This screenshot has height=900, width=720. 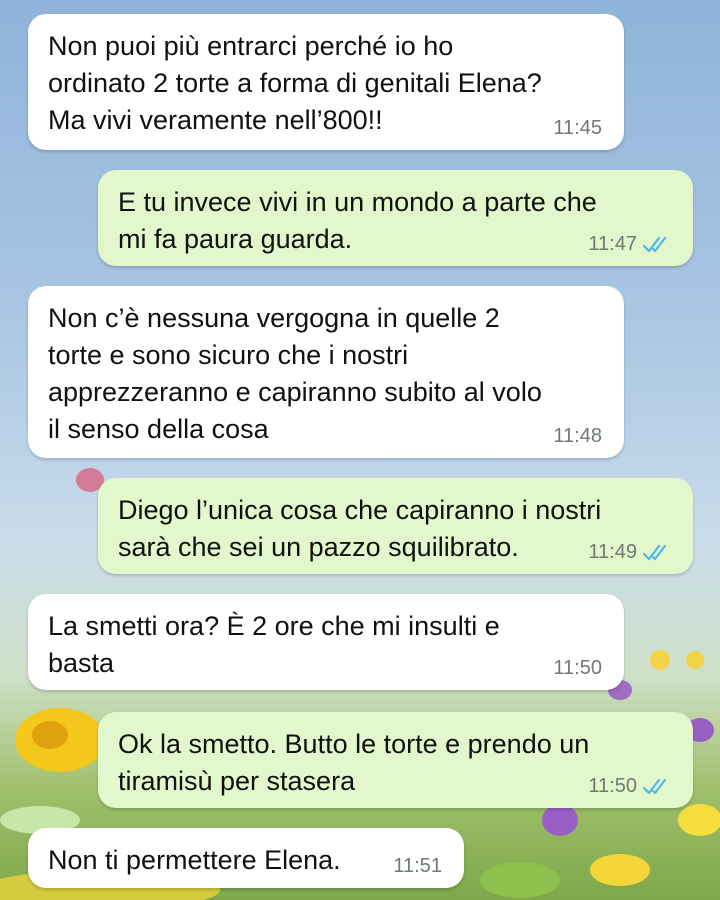 I want to click on message-meta: 11:51, so click(x=417, y=866).